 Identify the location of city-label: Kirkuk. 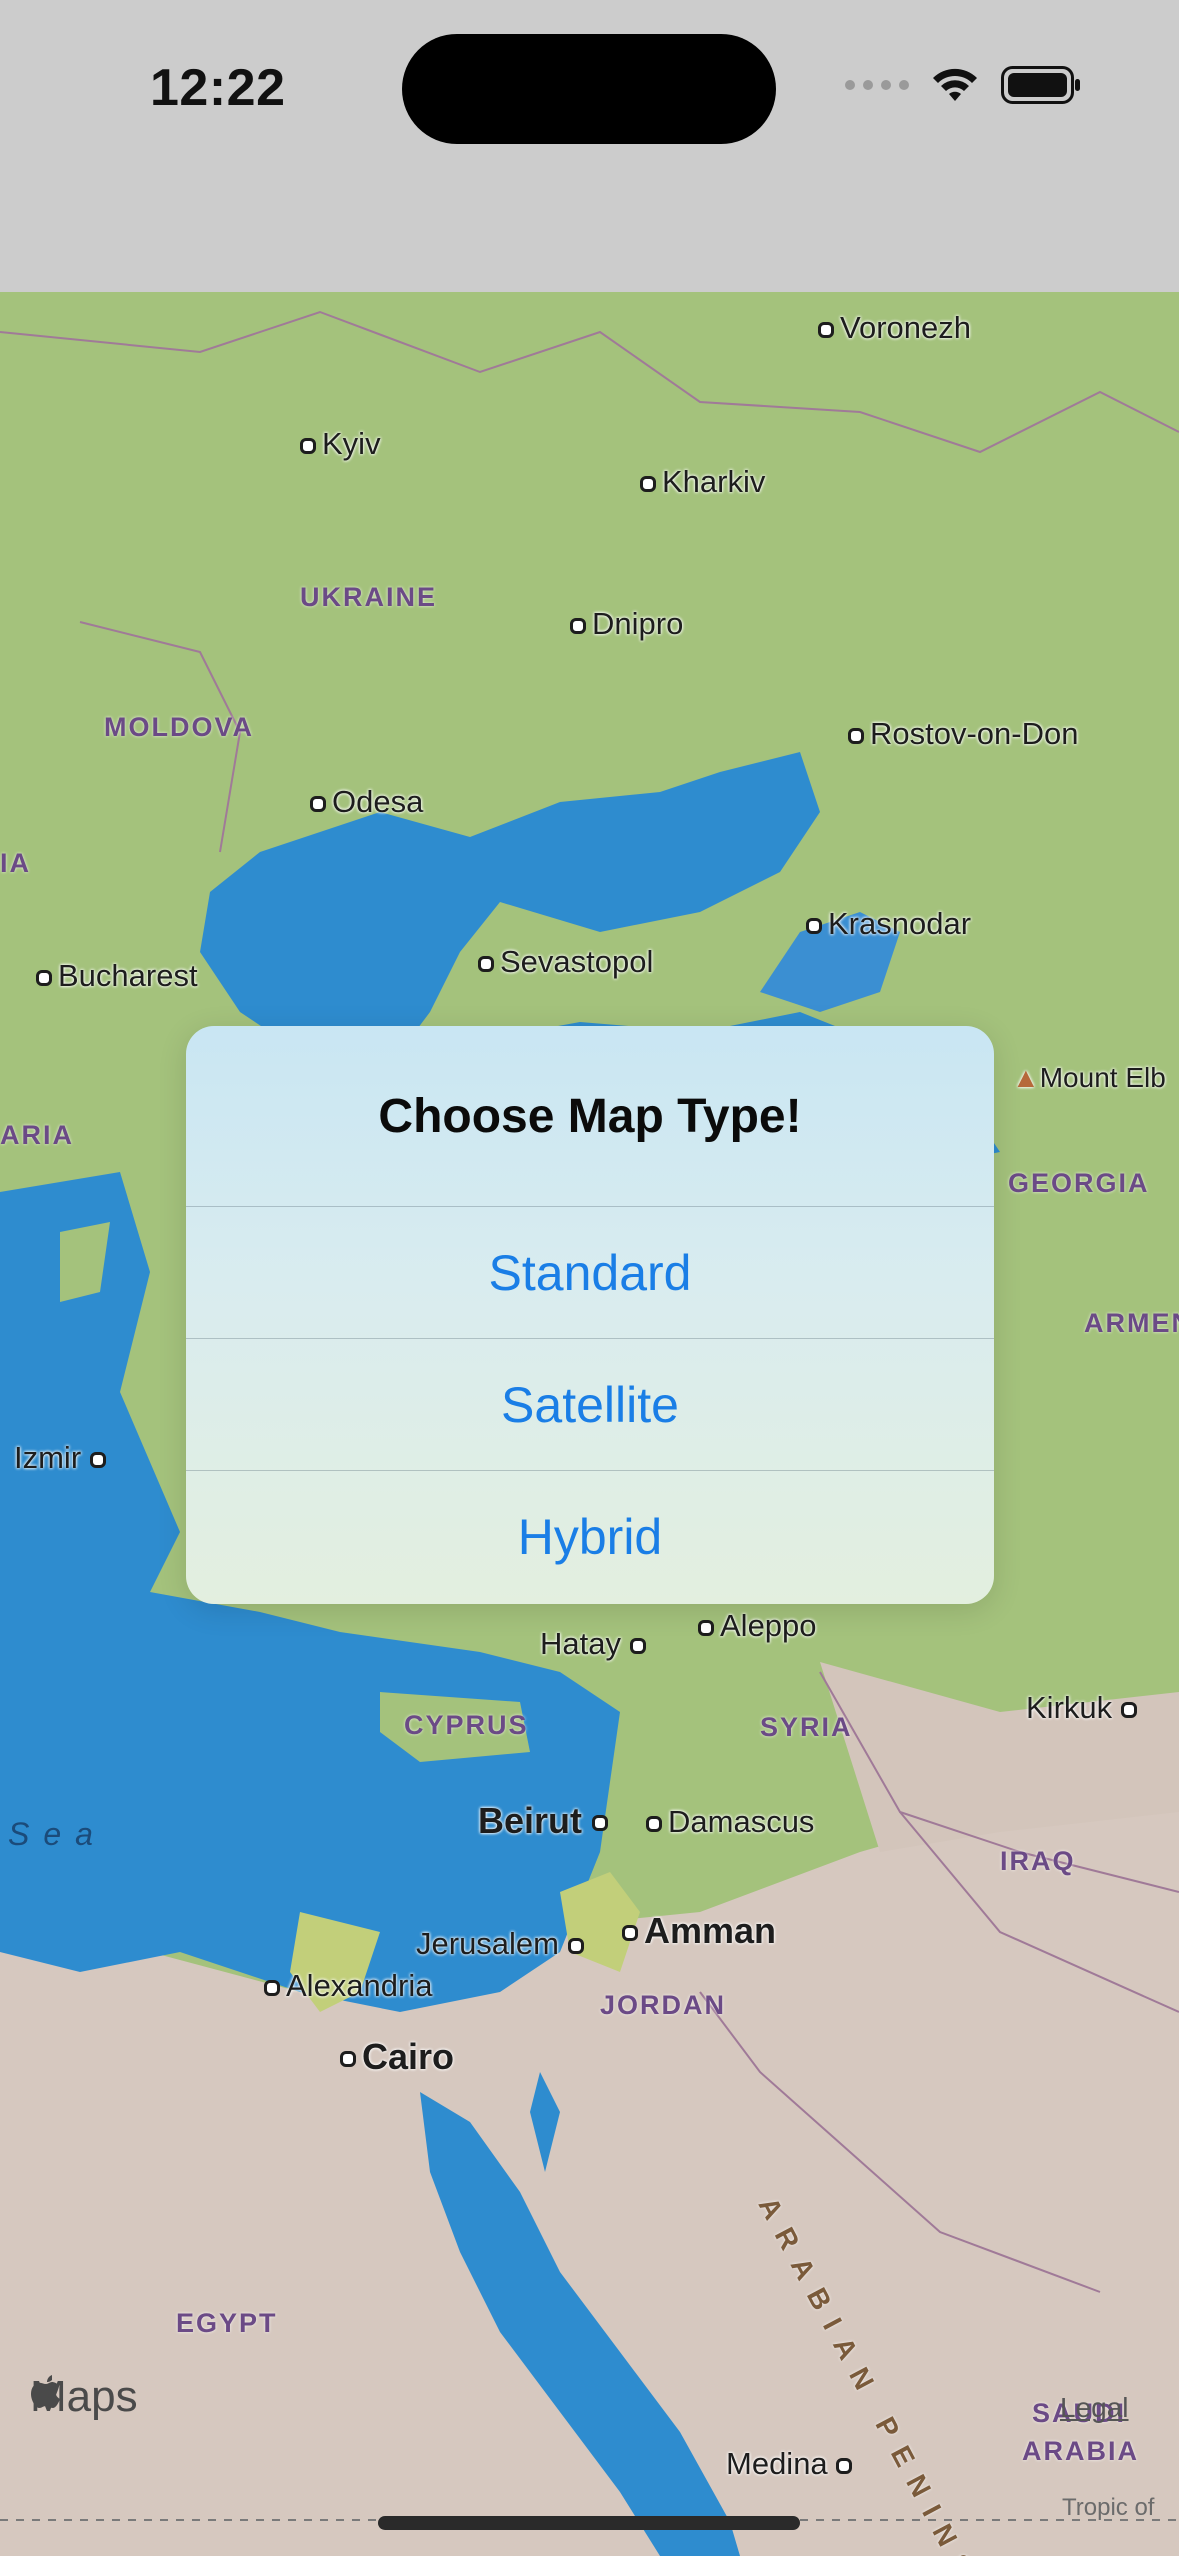
(1084, 1708).